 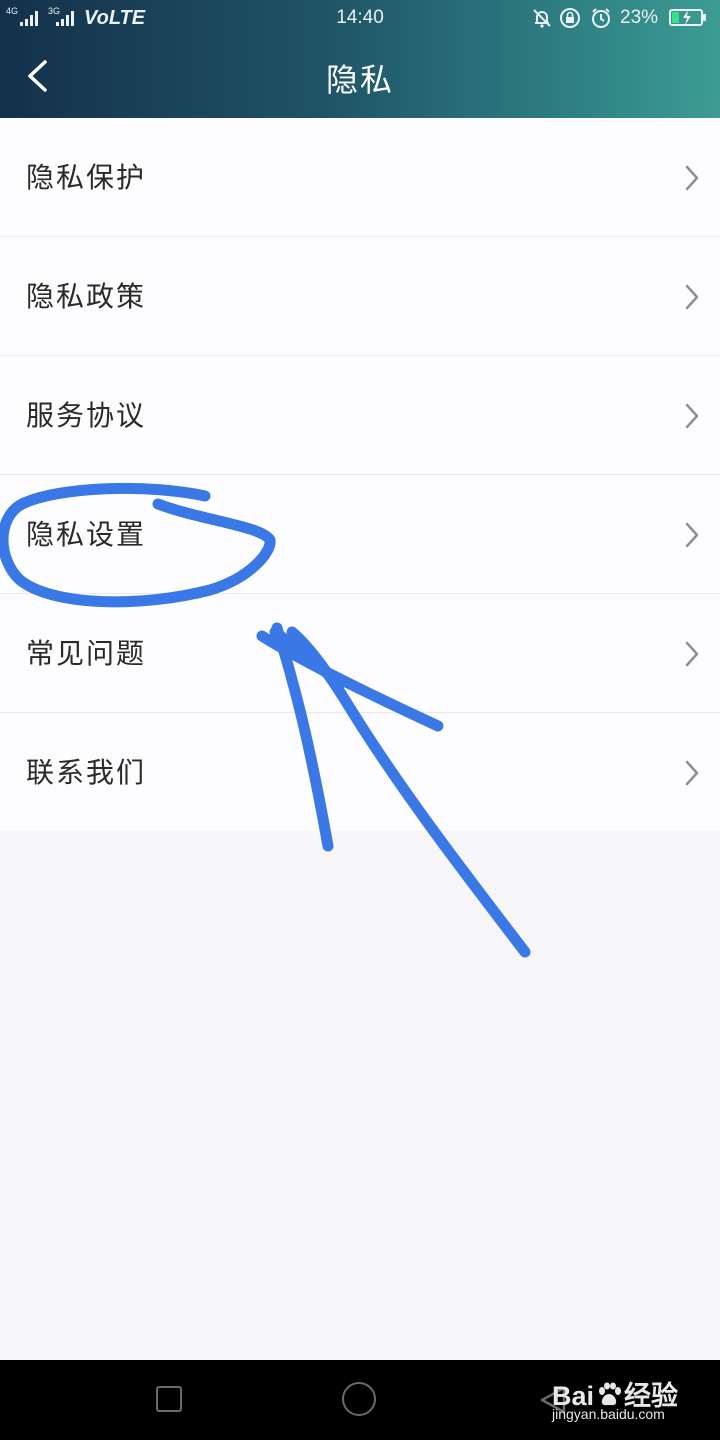 I want to click on rotation-lock-icon, so click(x=570, y=18).